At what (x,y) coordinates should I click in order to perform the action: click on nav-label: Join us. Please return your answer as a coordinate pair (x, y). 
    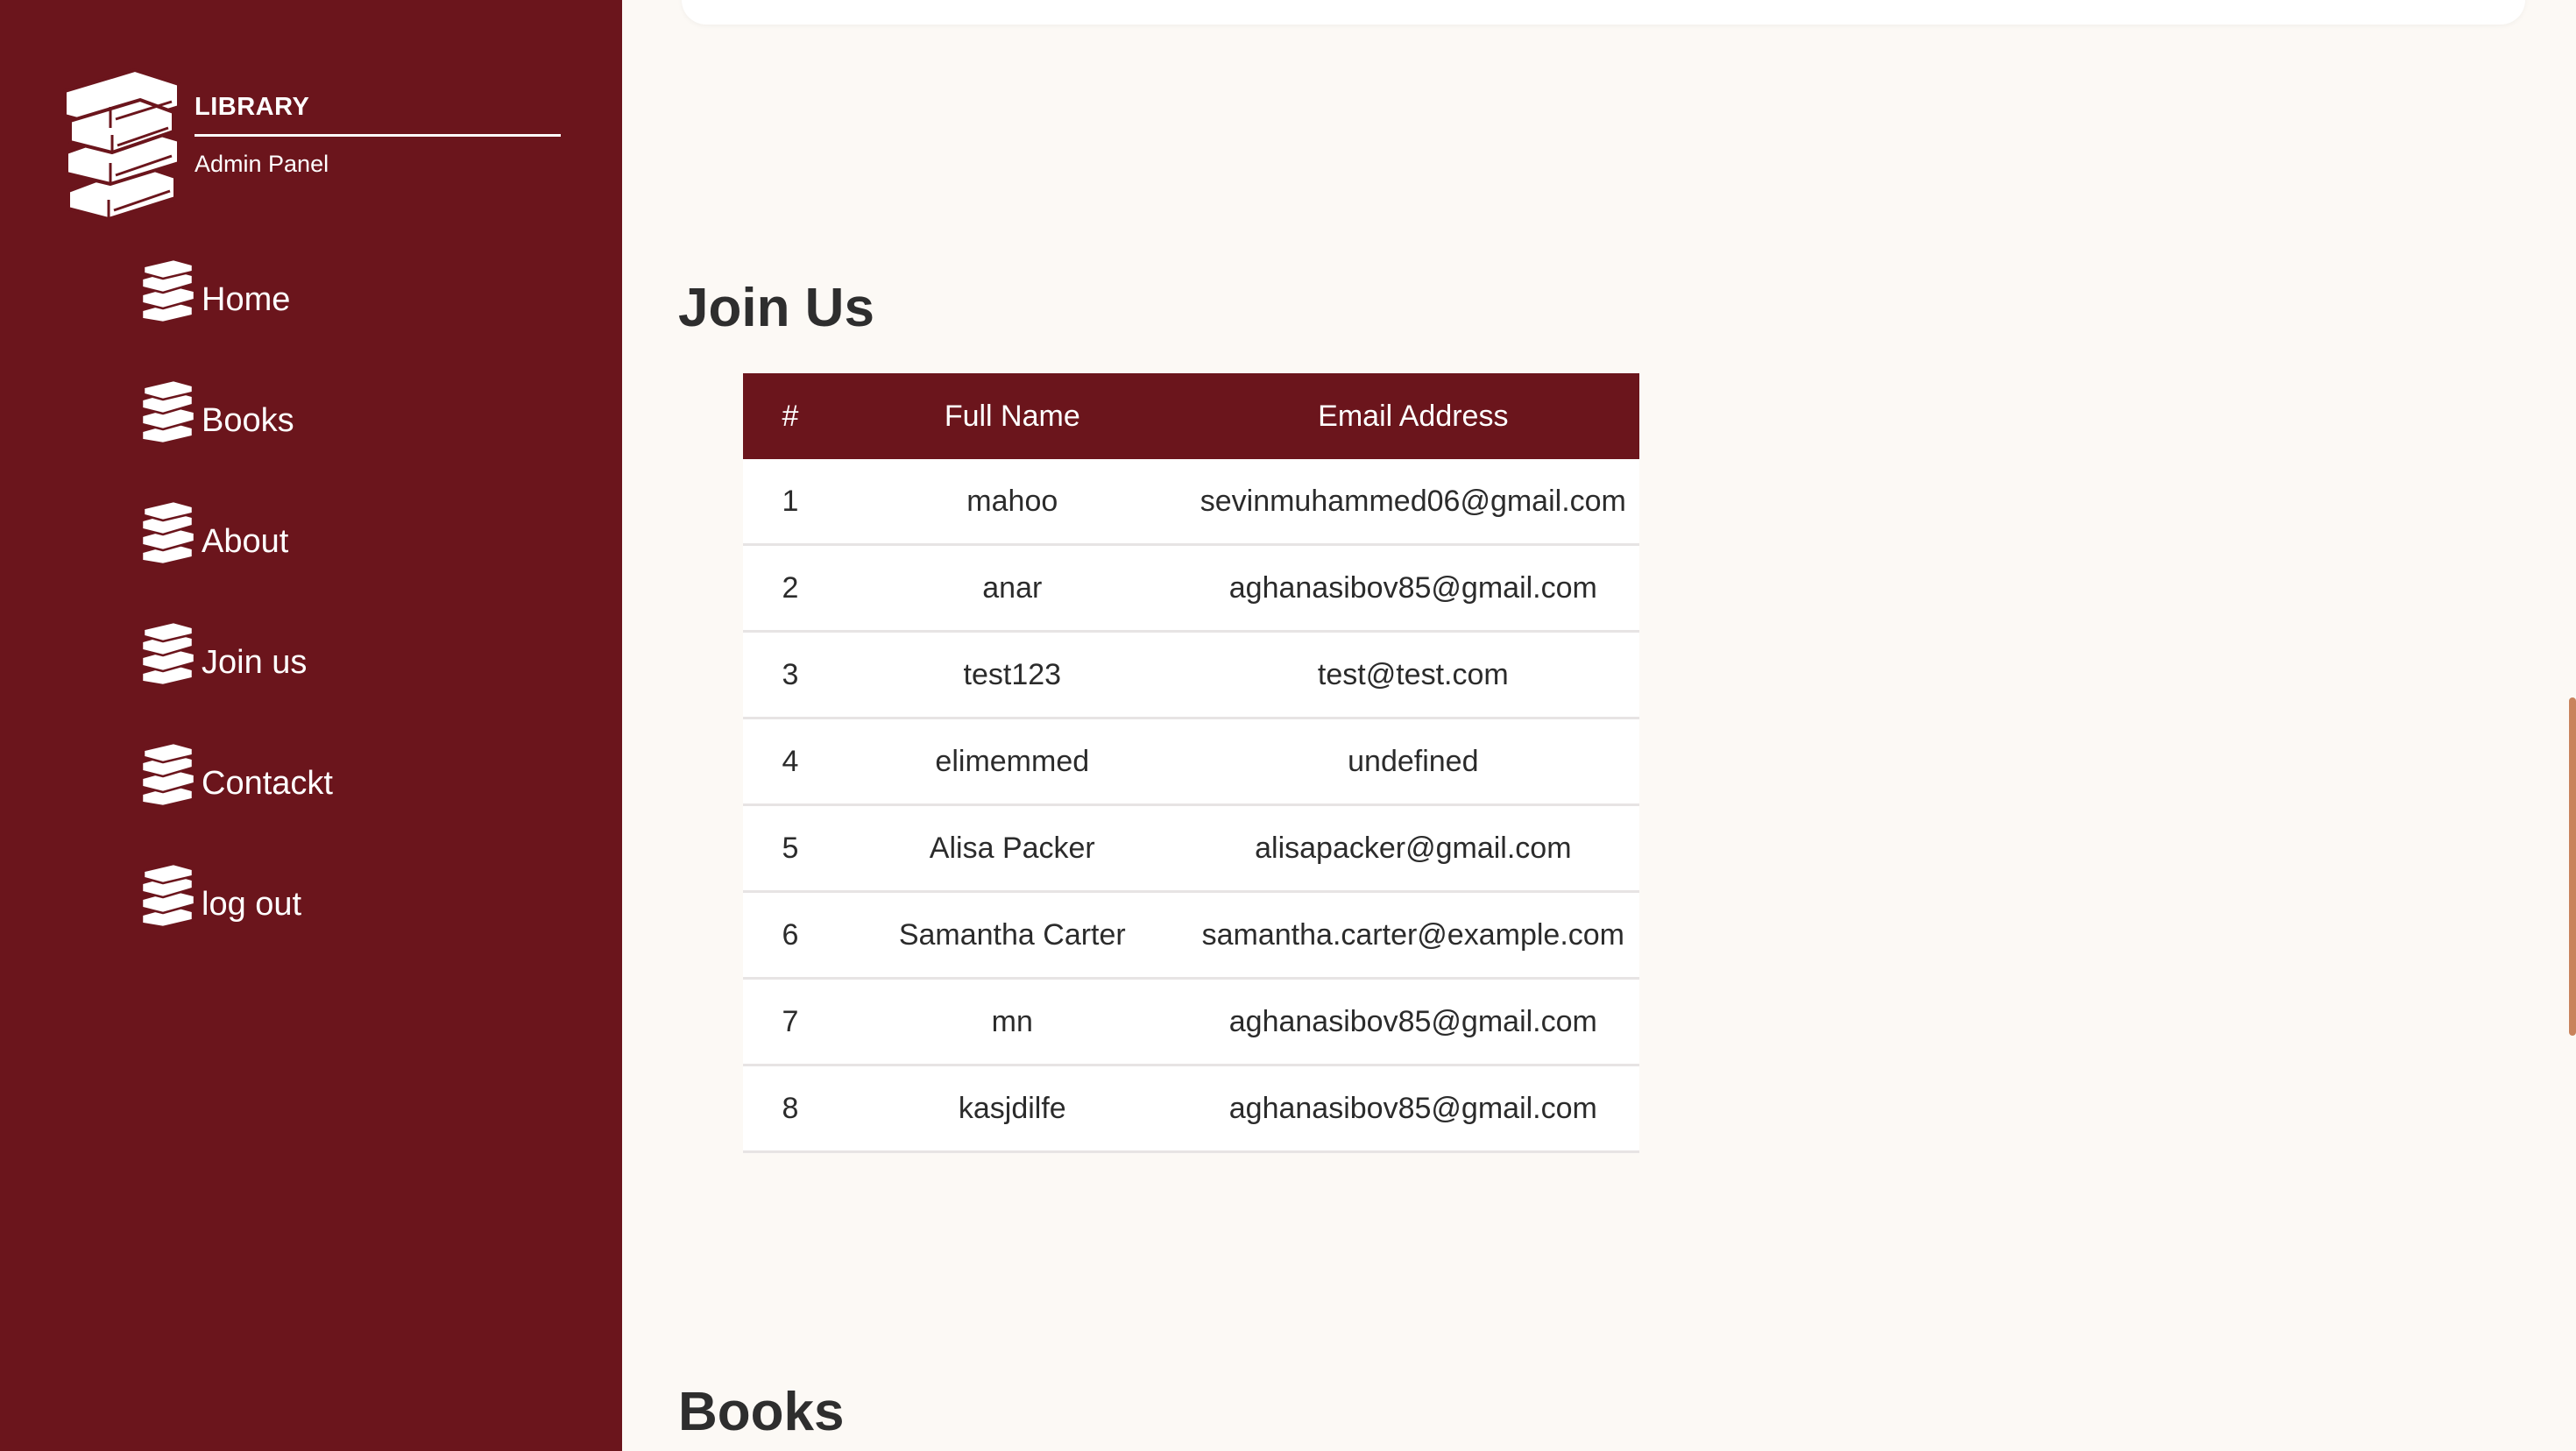
    Looking at the image, I should click on (255, 662).